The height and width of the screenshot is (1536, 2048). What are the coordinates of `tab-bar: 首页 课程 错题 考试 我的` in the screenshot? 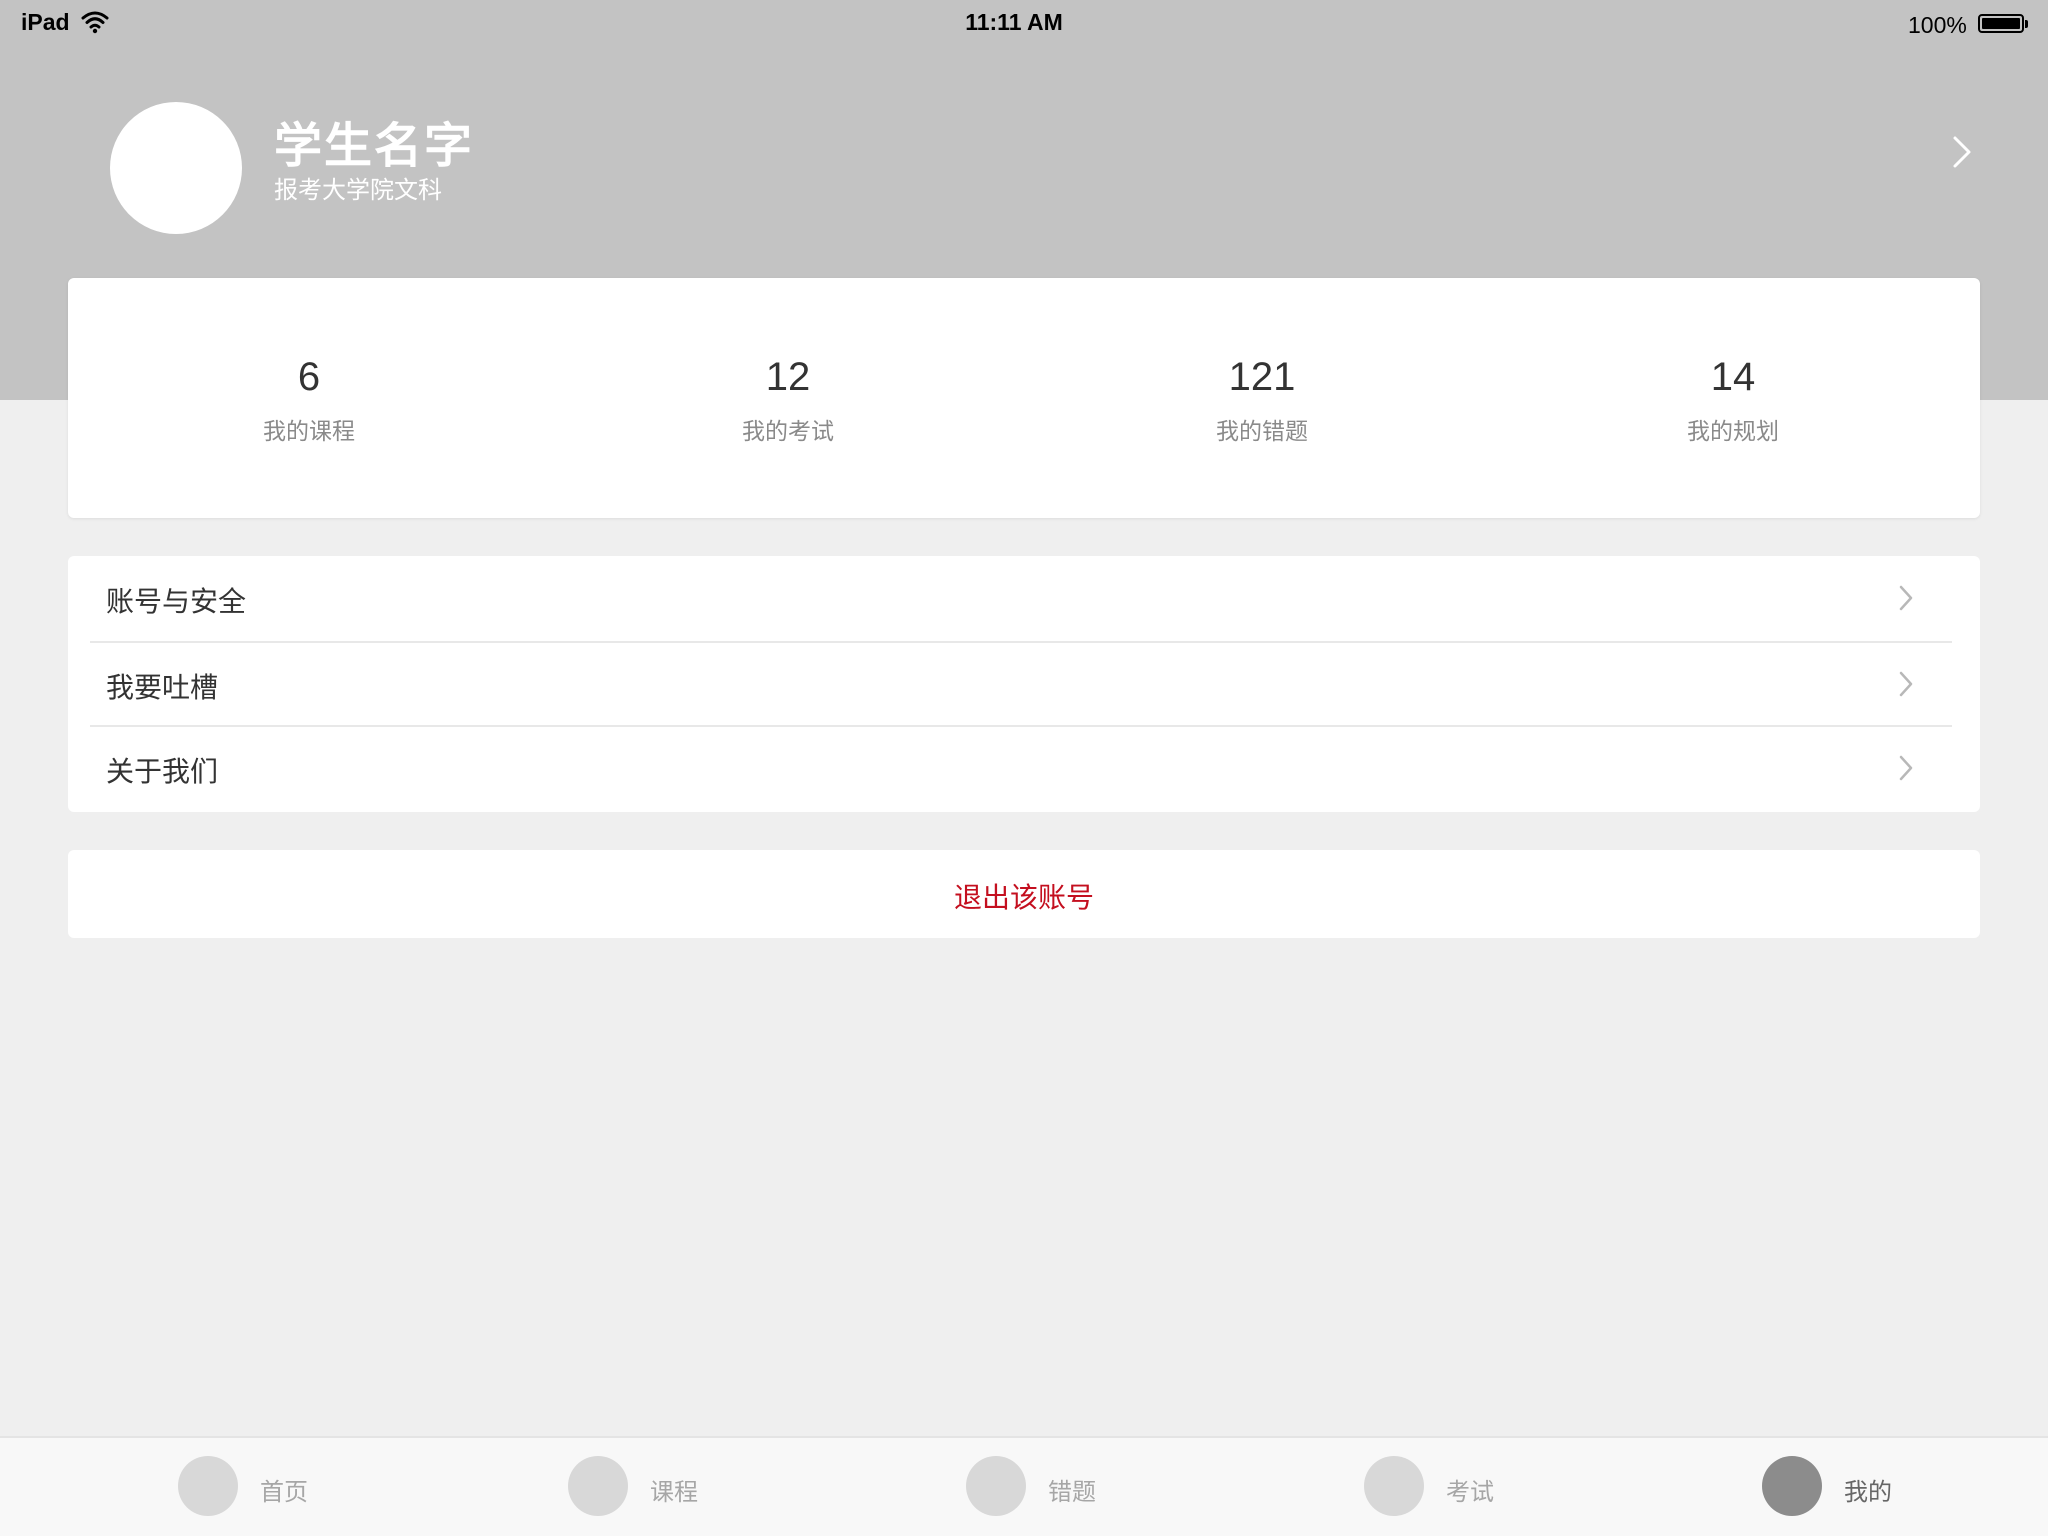 It's located at (1024, 1486).